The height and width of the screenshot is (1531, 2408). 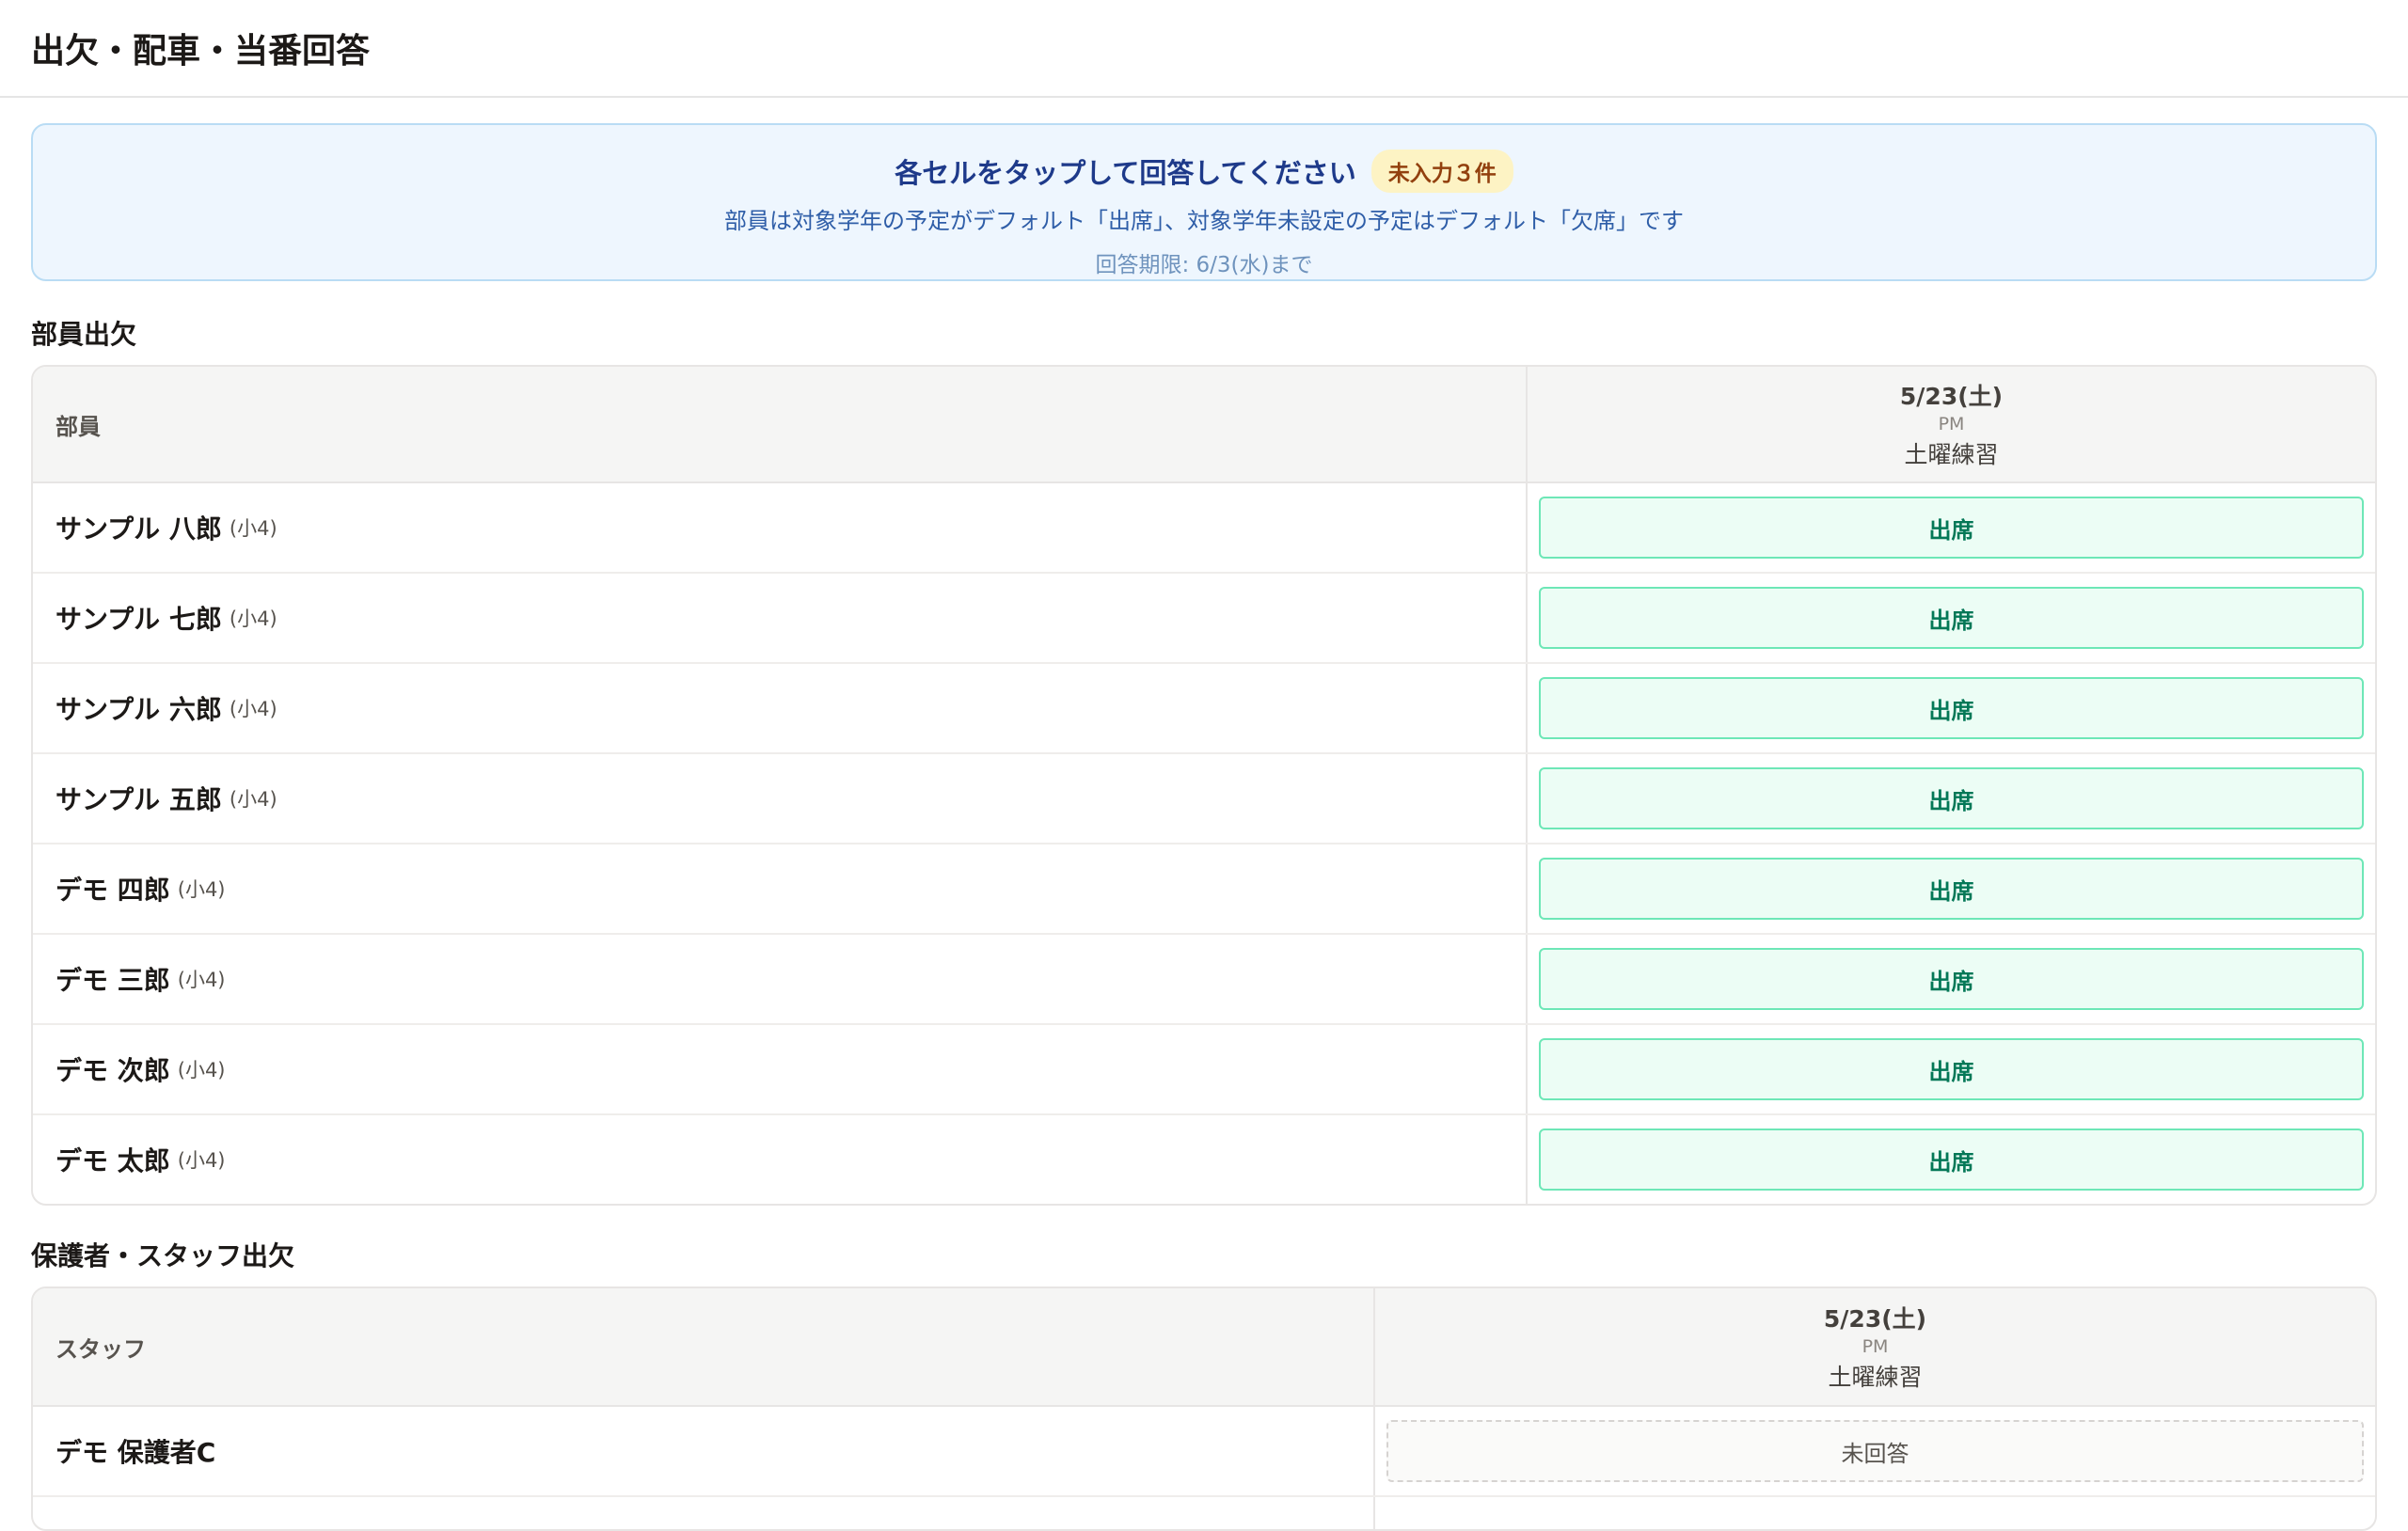 I want to click on staff-name: デモ 保護者C, so click(x=136, y=1452).